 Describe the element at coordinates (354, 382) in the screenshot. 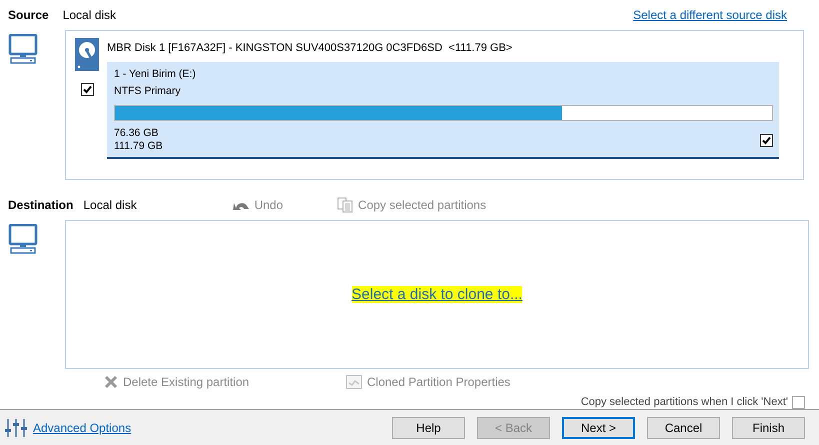

I see `properties-icon` at that location.